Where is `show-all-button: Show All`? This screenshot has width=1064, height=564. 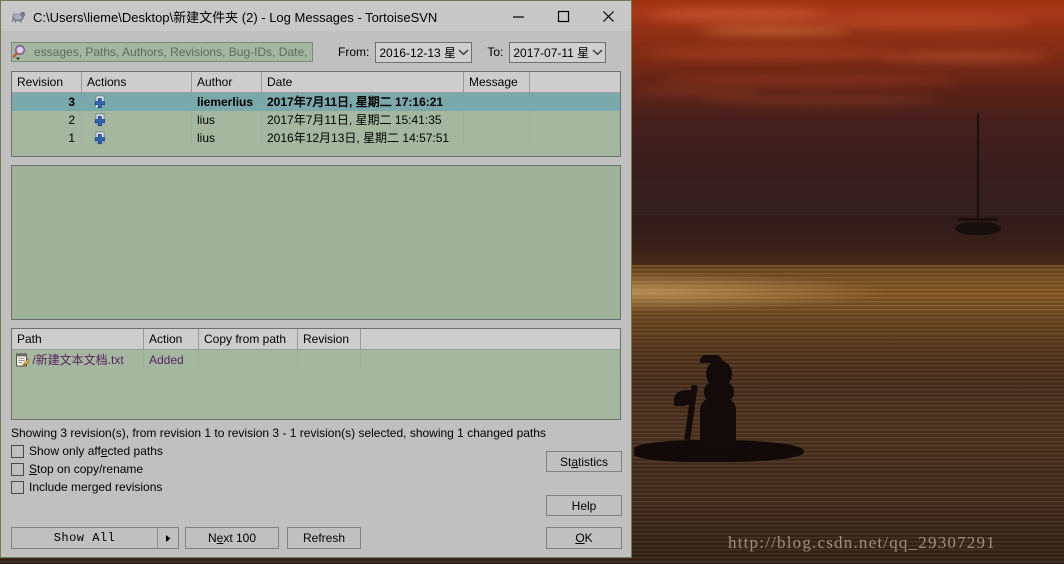
show-all-button: Show All is located at coordinates (85, 538).